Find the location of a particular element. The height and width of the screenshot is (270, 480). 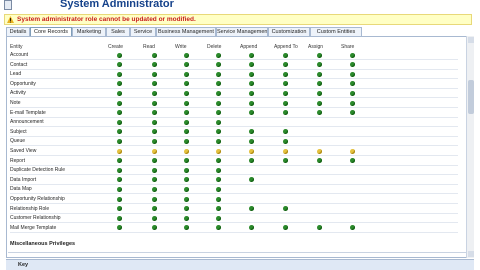

entity-label: Opportunity Relationship is located at coordinates (37, 199).